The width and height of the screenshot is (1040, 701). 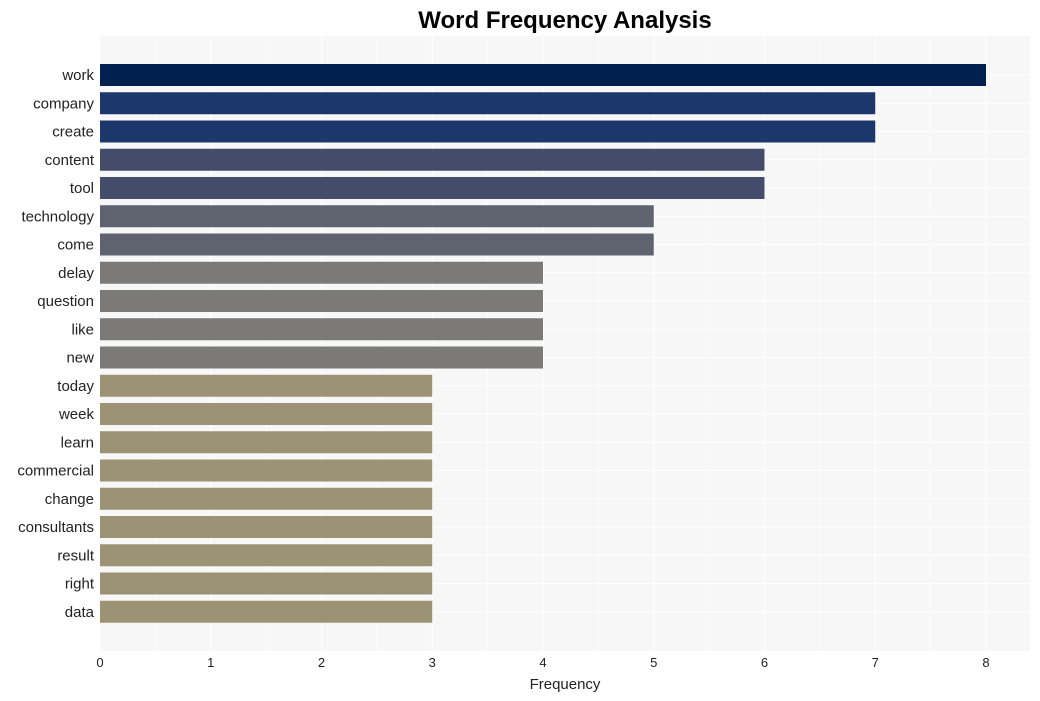 What do you see at coordinates (210, 662) in the screenshot?
I see `x-tick-label: 1` at bounding box center [210, 662].